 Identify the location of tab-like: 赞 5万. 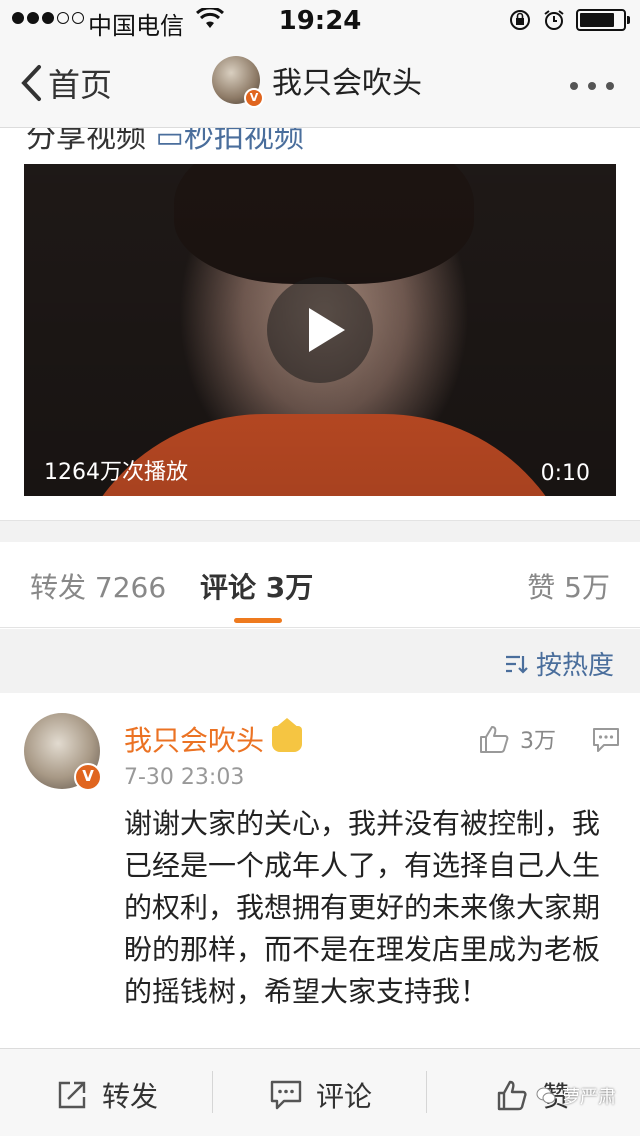
(568, 586).